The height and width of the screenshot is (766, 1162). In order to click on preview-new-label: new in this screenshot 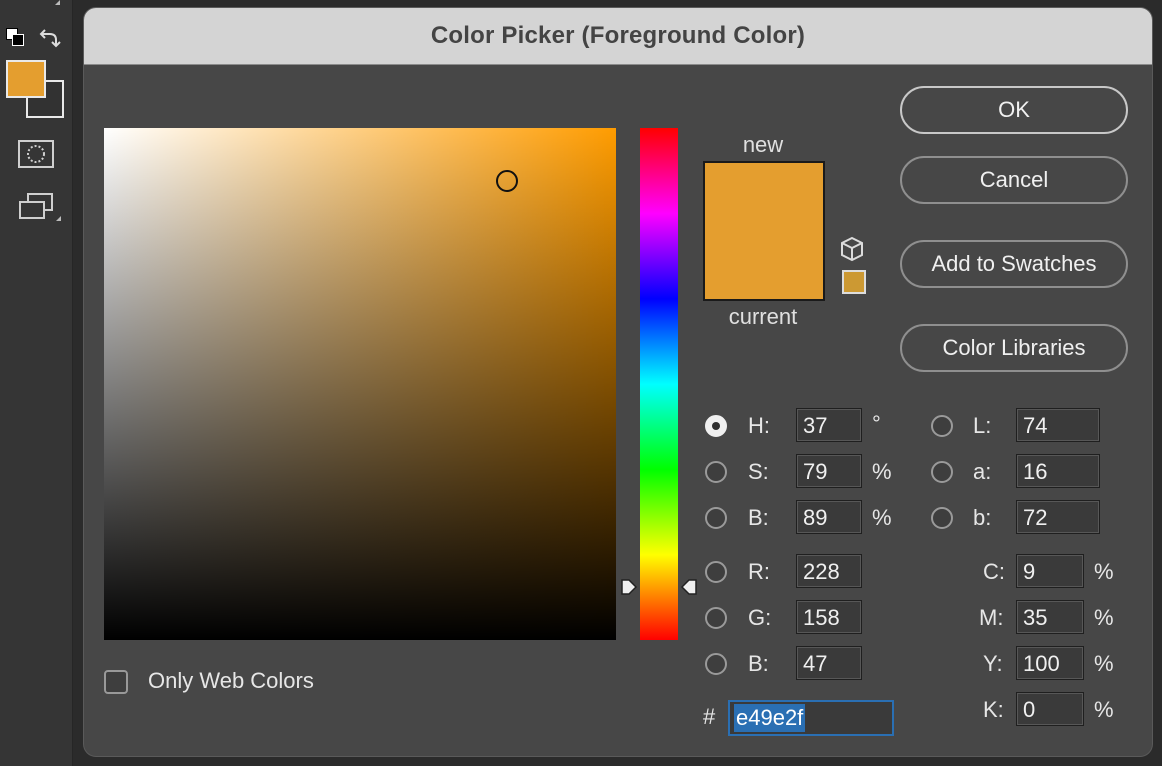, I will do `click(763, 144)`.